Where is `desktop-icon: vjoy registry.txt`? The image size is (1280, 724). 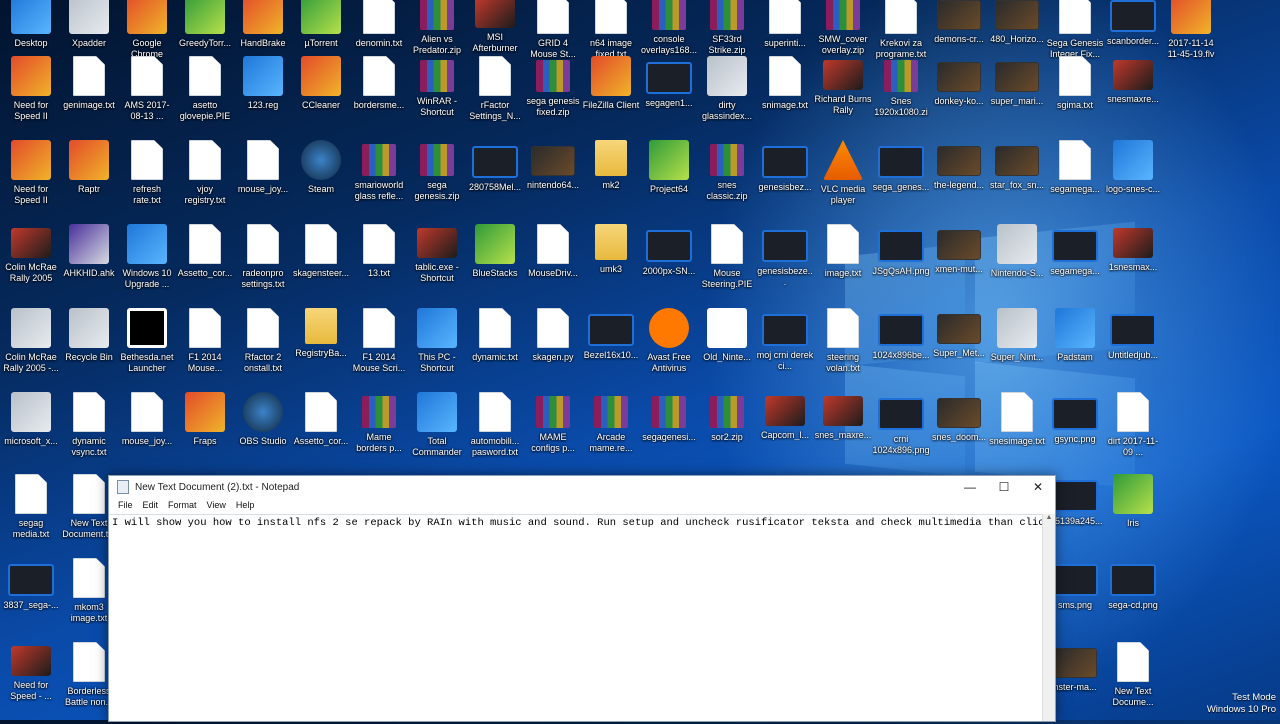 desktop-icon: vjoy registry.txt is located at coordinates (205, 180).